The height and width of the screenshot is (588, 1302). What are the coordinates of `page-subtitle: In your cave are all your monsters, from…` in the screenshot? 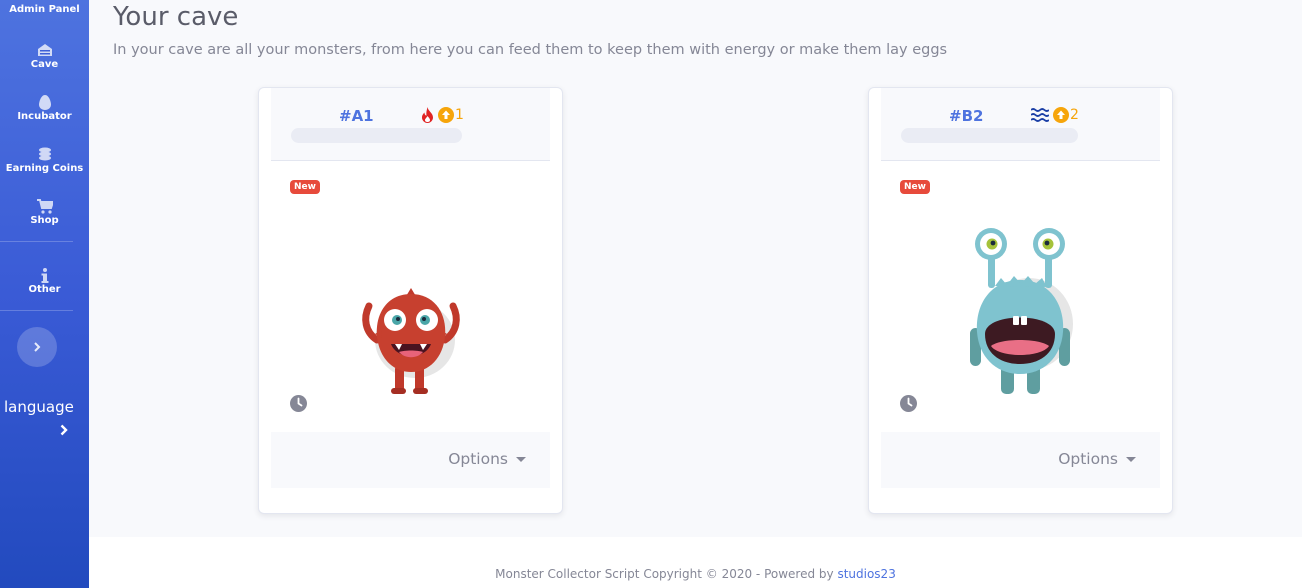 It's located at (530, 50).